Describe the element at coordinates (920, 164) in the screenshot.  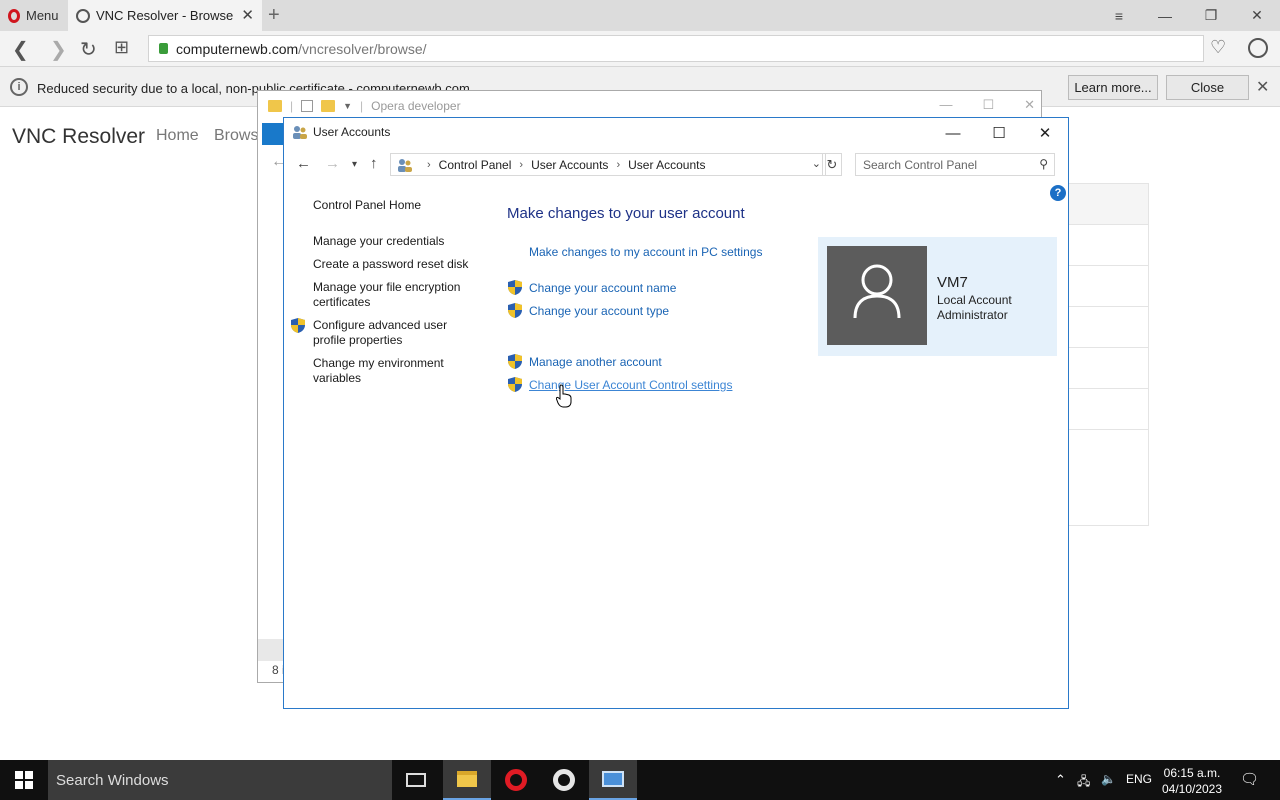
I see `search-placeholder: Search Control Panel` at that location.